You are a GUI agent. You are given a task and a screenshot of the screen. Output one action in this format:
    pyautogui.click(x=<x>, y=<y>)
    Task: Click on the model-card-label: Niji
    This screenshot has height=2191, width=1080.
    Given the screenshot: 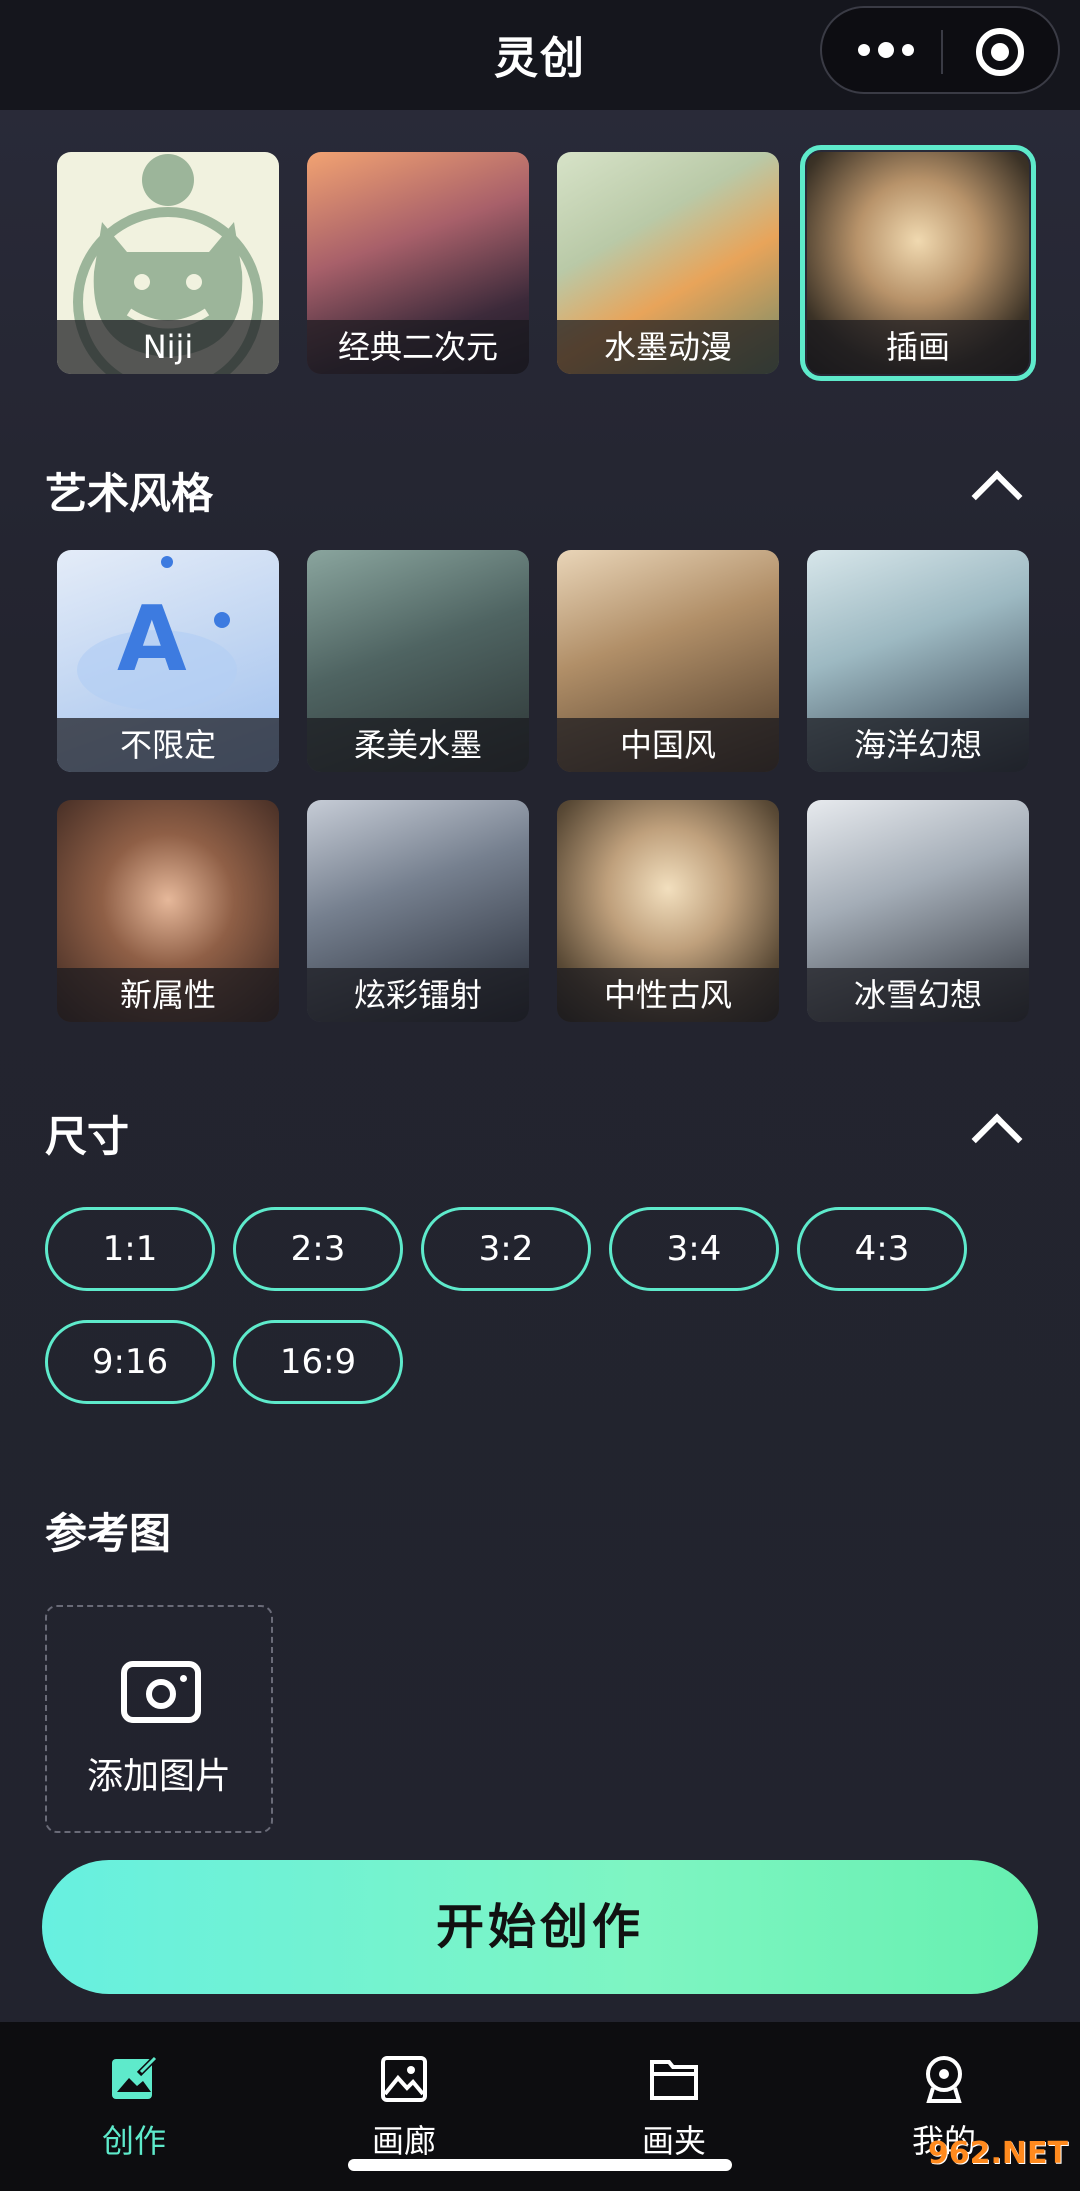 What is the action you would take?
    pyautogui.click(x=168, y=347)
    